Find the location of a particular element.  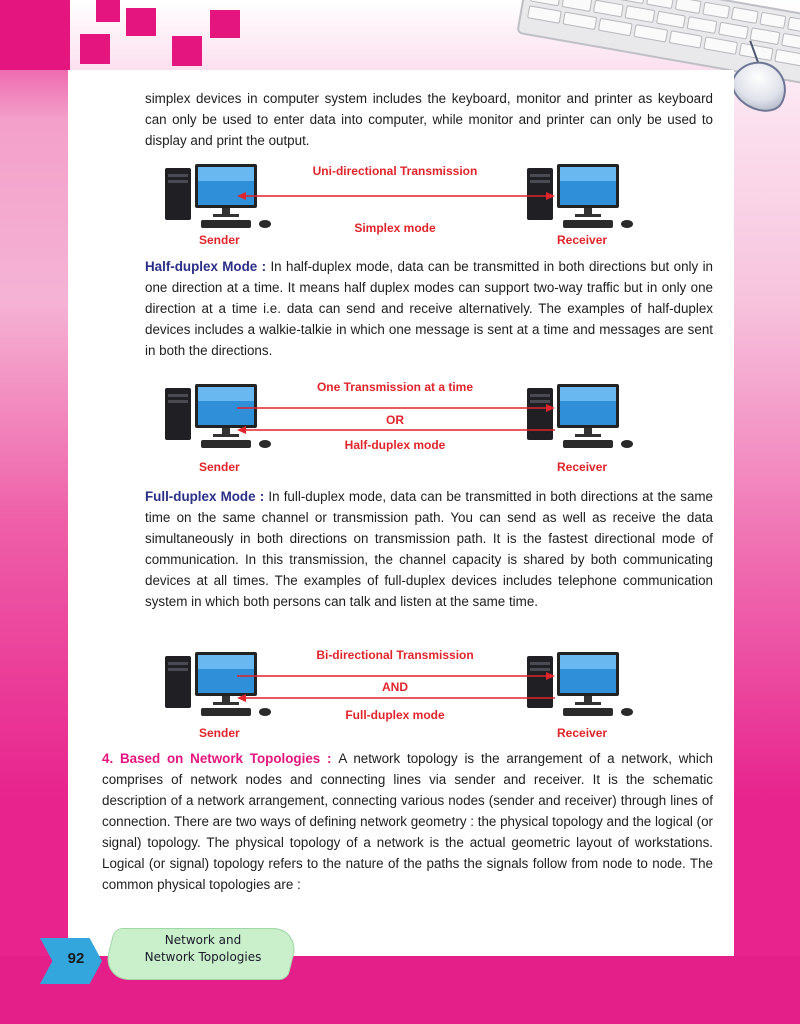

right-decor-band is located at coordinates (767, 512).